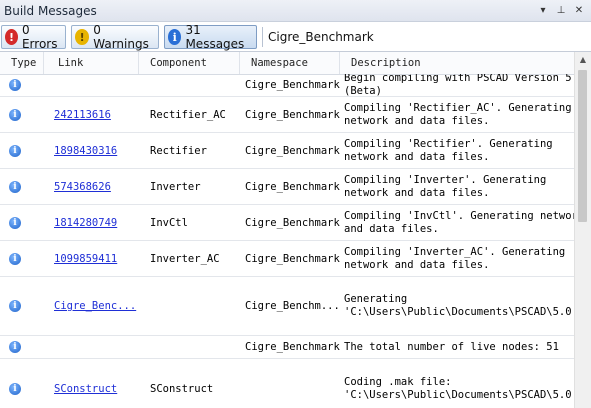  Describe the element at coordinates (22, 63) in the screenshot. I see `column-header-type: Type` at that location.